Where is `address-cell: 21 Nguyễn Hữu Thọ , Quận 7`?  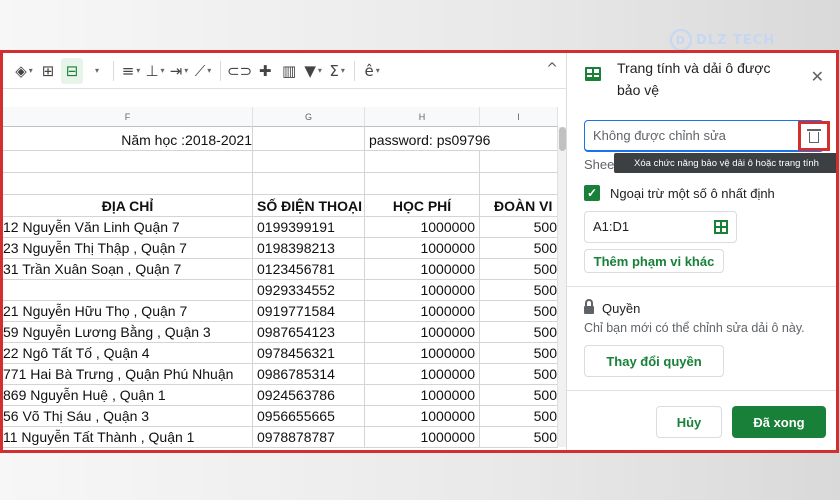 address-cell: 21 Nguyễn Hữu Thọ , Quận 7 is located at coordinates (128, 311).